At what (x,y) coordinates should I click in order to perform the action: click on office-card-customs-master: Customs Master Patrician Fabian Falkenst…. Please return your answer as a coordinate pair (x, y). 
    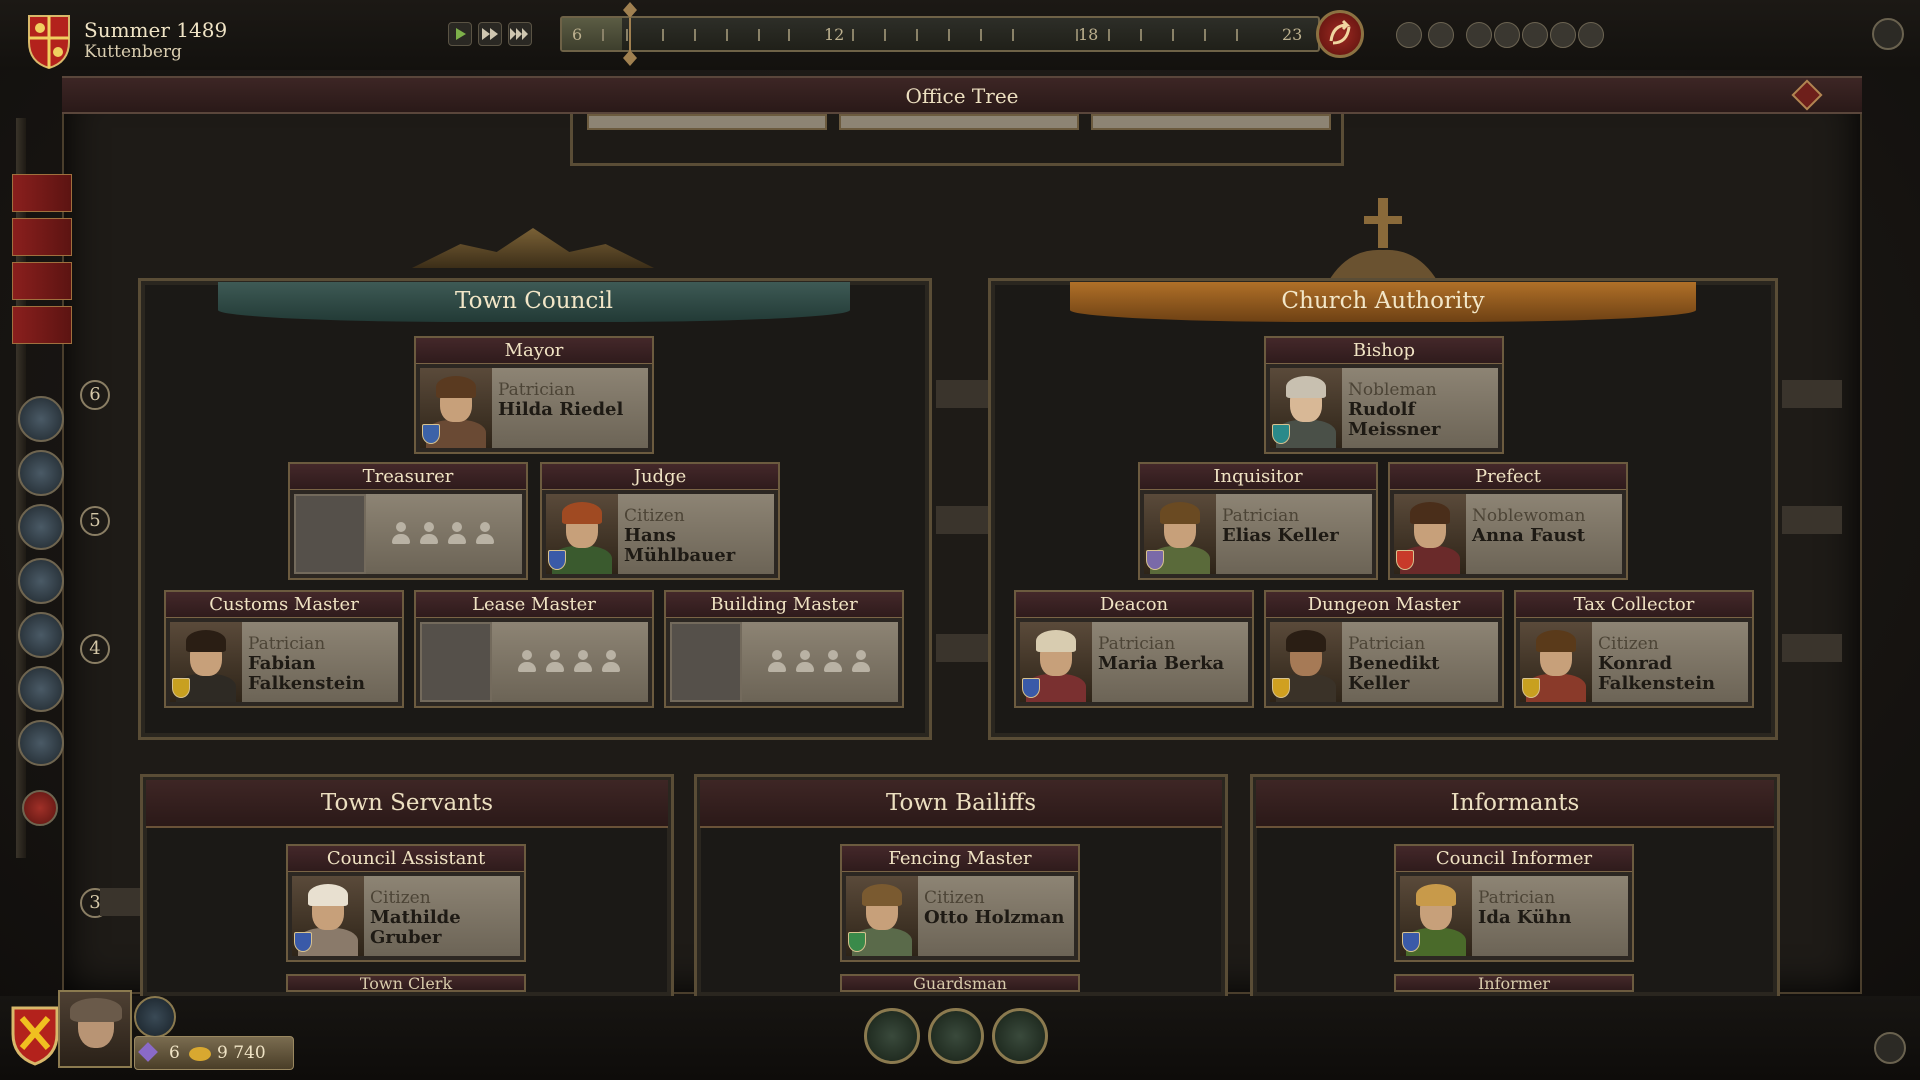
    Looking at the image, I should click on (284, 649).